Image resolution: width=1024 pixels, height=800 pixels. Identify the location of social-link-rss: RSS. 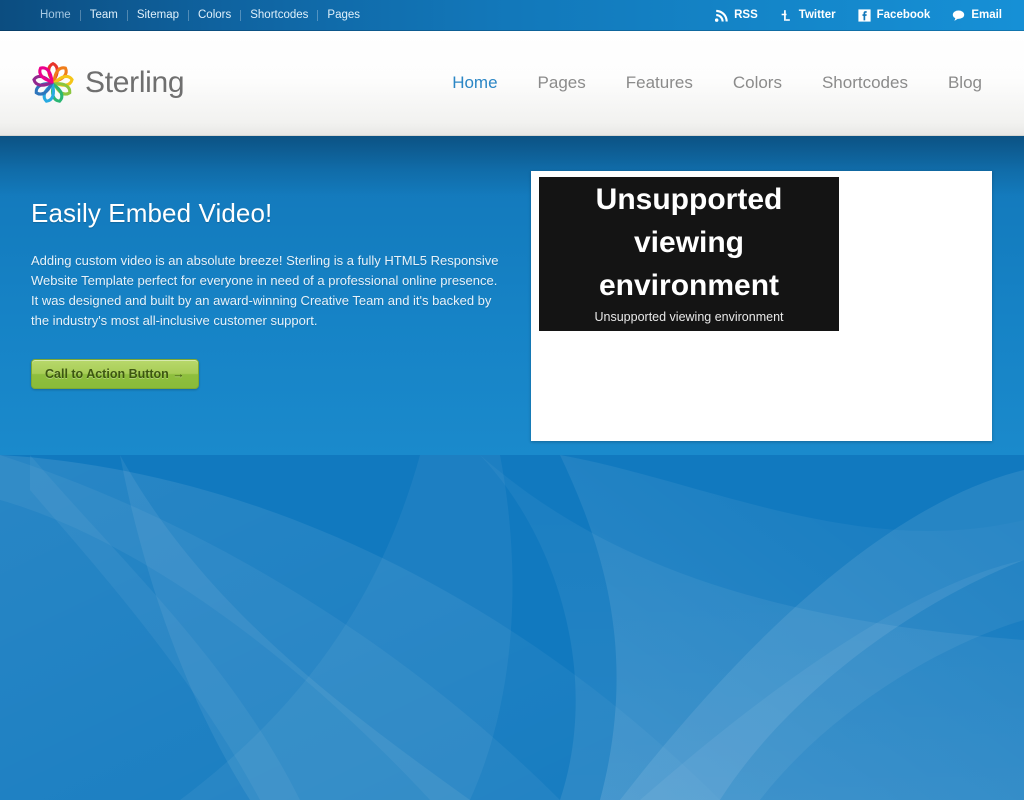
(736, 15).